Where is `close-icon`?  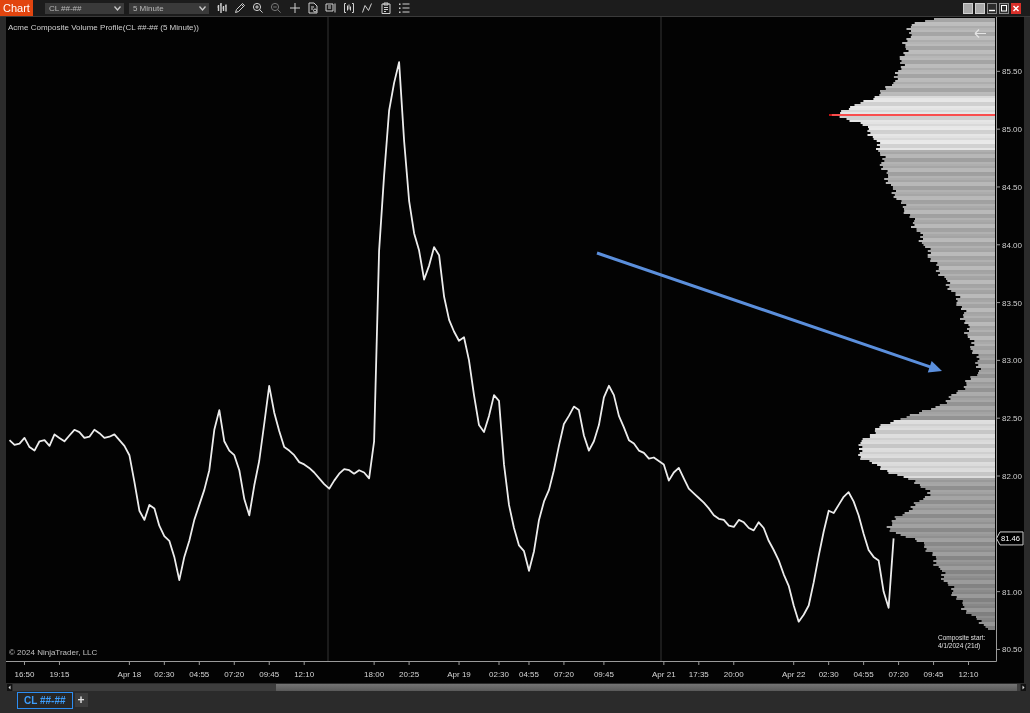 close-icon is located at coordinates (1016, 8).